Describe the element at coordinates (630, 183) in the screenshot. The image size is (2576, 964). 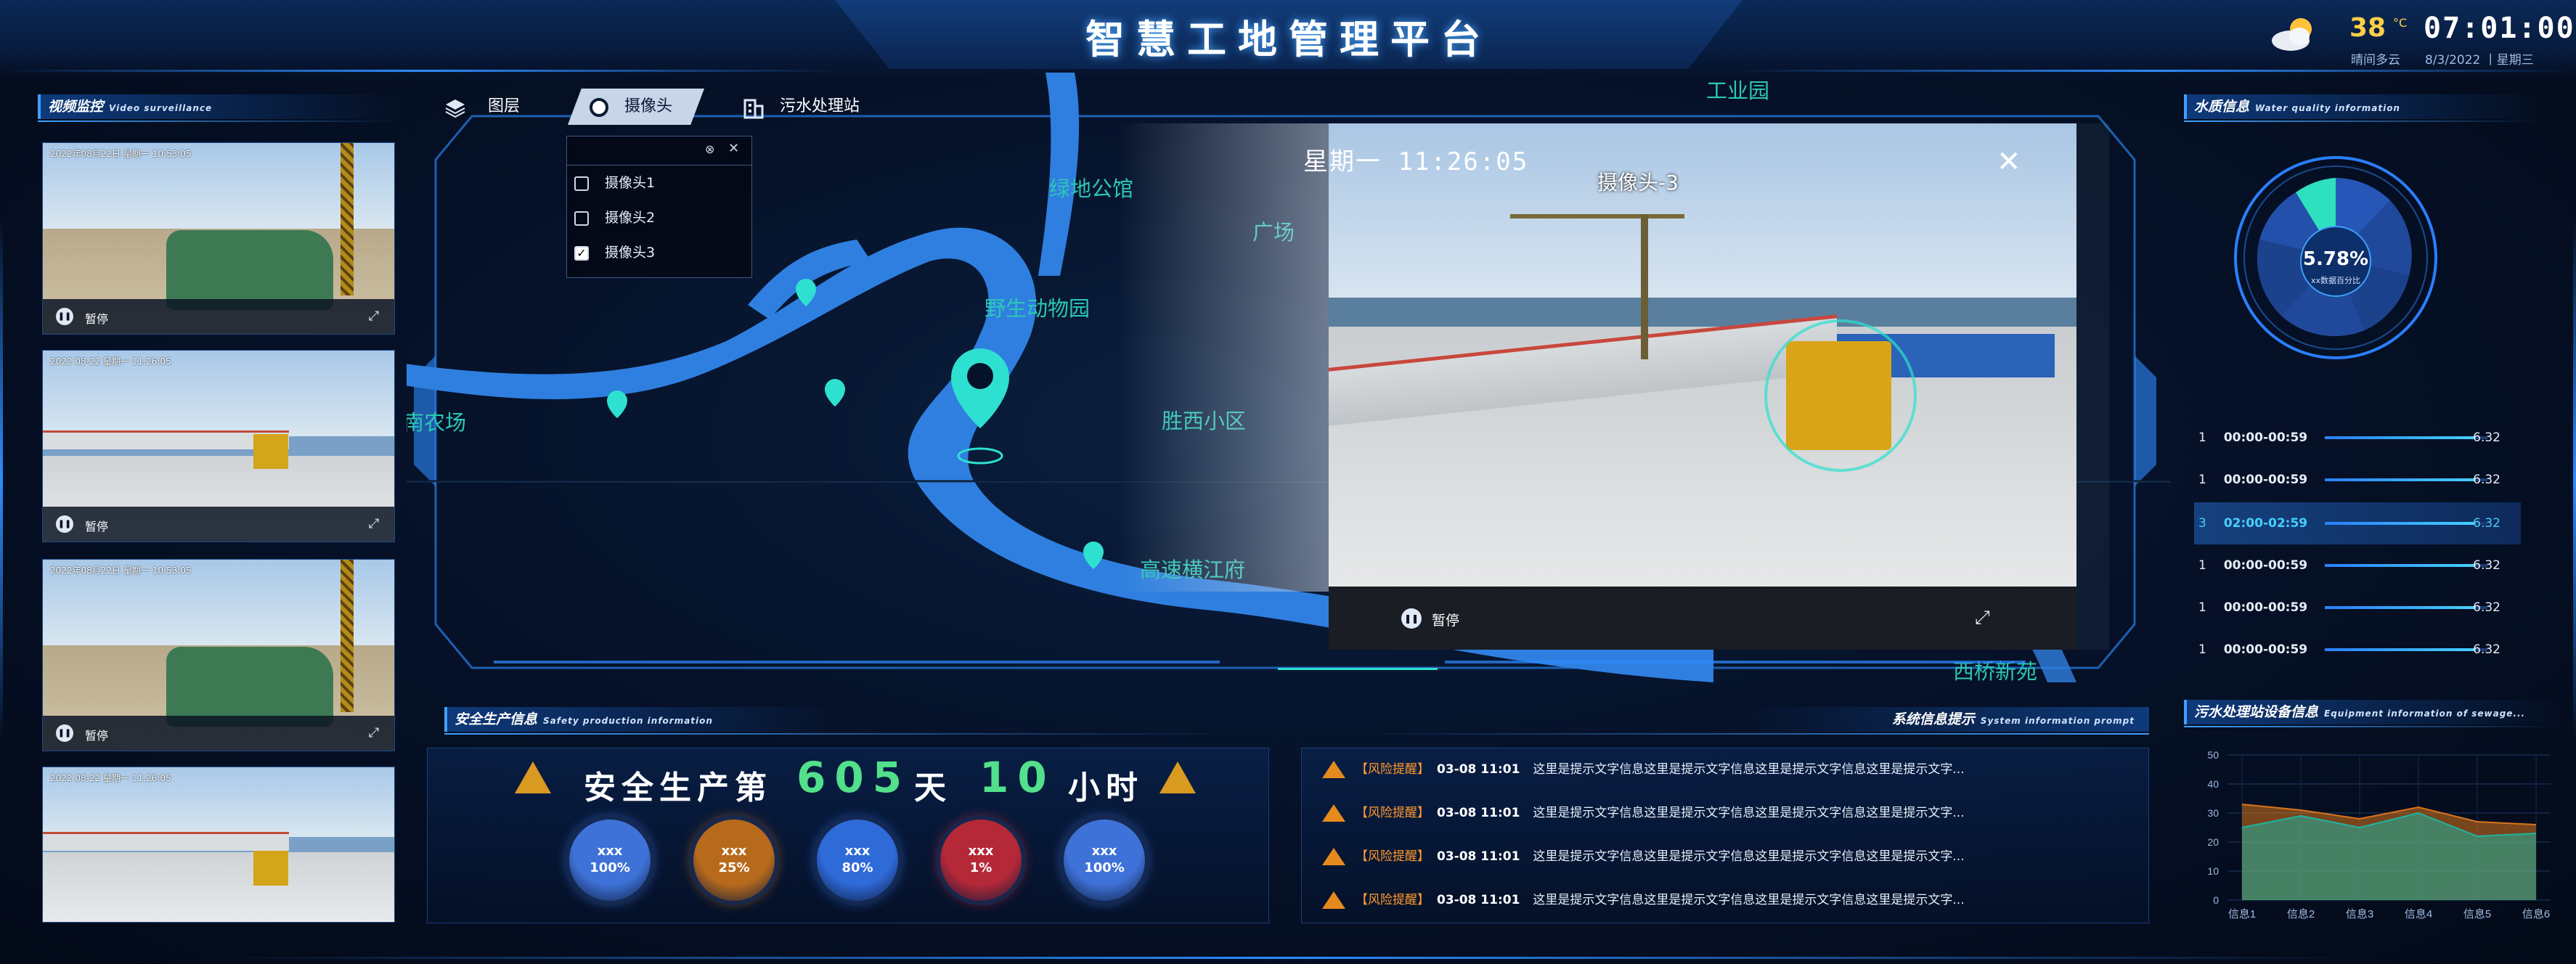
I see `camera-option-label: 摄像头1` at that location.